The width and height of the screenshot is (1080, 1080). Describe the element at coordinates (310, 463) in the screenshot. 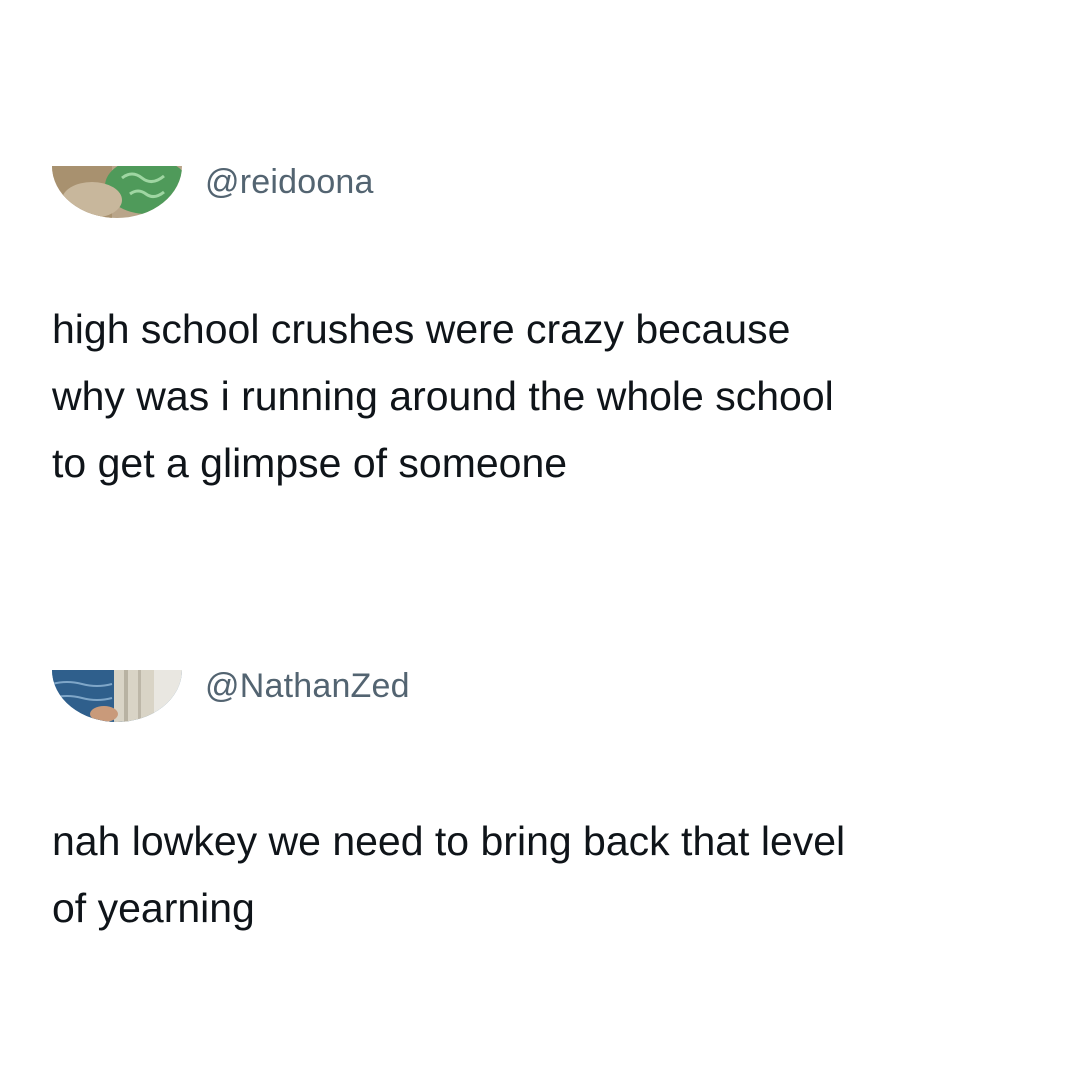

I see `tweet-text-line: to get a glimpse of someone` at that location.